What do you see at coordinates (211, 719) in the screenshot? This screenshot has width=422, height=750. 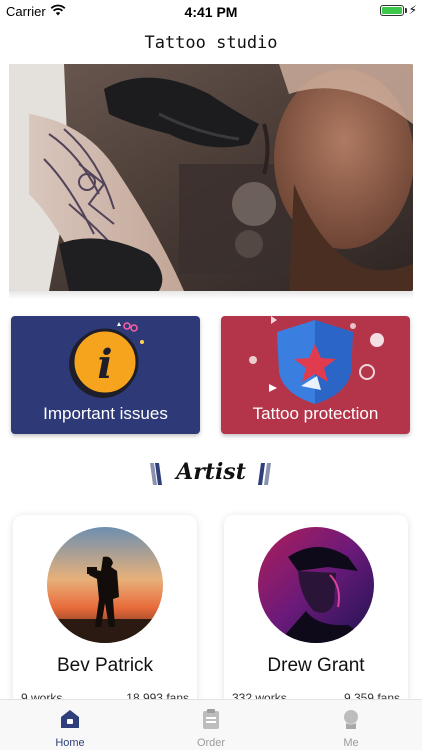 I see `clipboard-icon` at bounding box center [211, 719].